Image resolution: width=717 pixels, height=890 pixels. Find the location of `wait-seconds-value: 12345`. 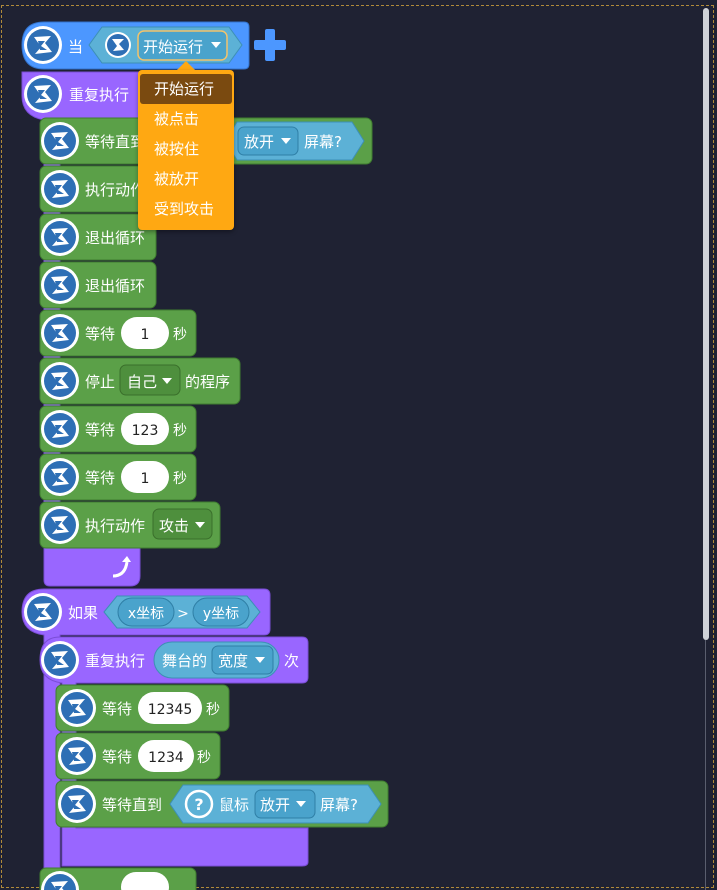

wait-seconds-value: 12345 is located at coordinates (170, 710).